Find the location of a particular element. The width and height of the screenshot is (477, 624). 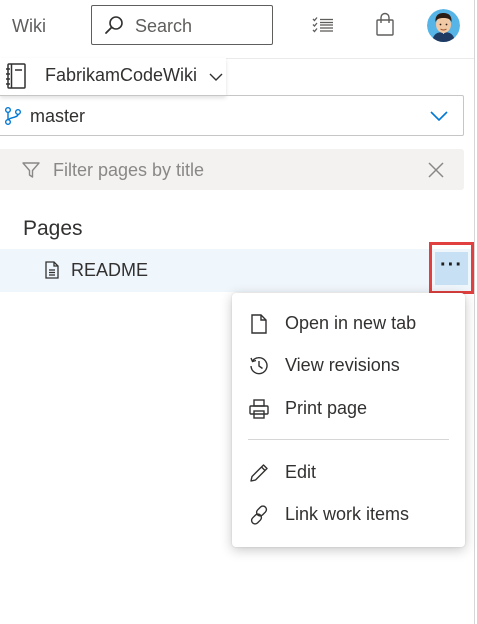

branch-selector: master is located at coordinates (232, 115).